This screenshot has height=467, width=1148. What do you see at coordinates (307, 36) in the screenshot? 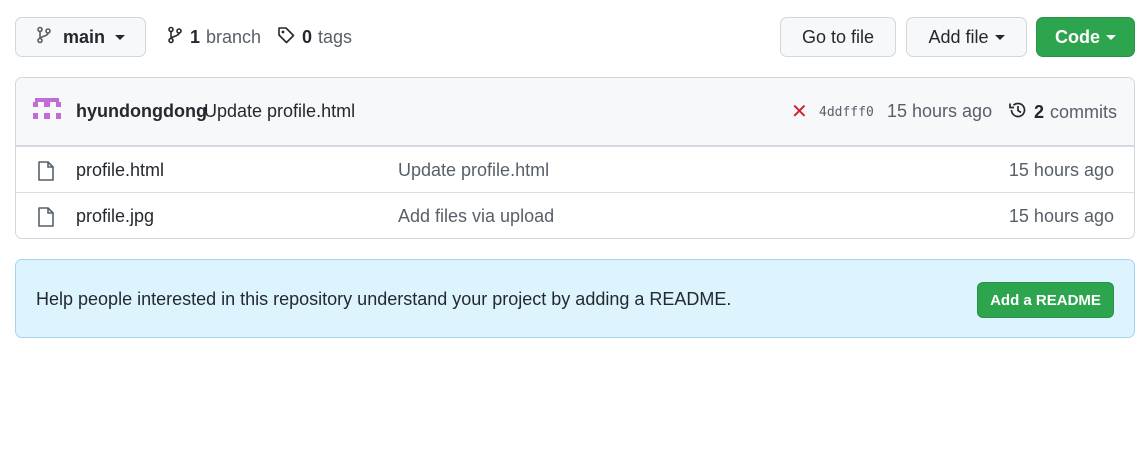
I see `tag-count: 0` at bounding box center [307, 36].